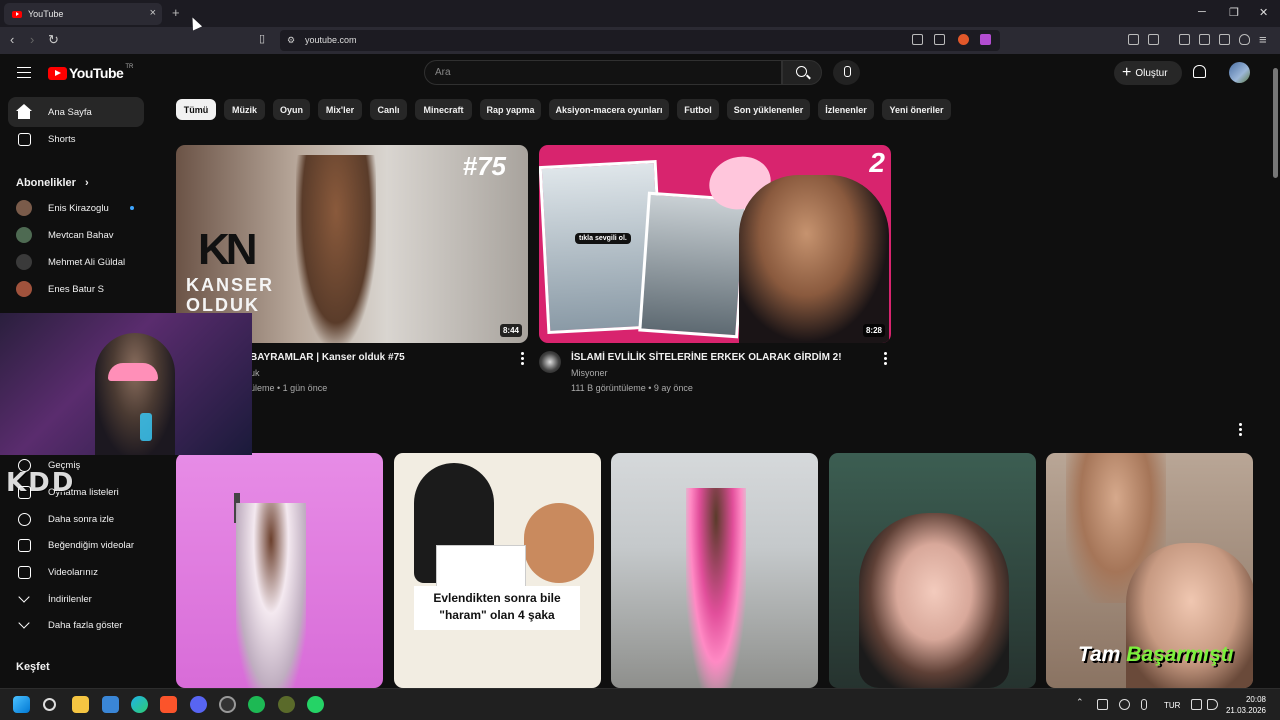 This screenshot has height=720, width=1280. What do you see at coordinates (1240, 429) in the screenshot?
I see `shorts-more-icon` at bounding box center [1240, 429].